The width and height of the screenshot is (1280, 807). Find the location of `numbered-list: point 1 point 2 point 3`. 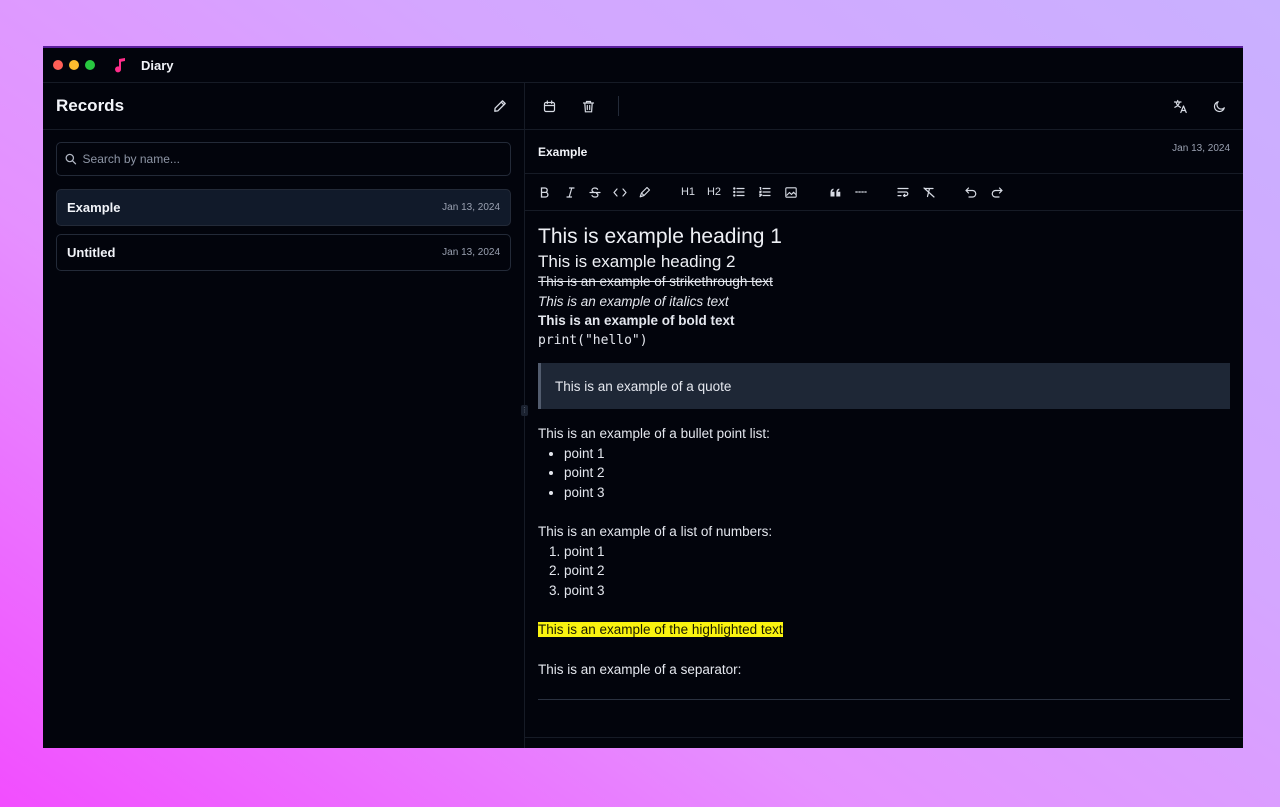

numbered-list: point 1 point 2 point 3 is located at coordinates (884, 571).